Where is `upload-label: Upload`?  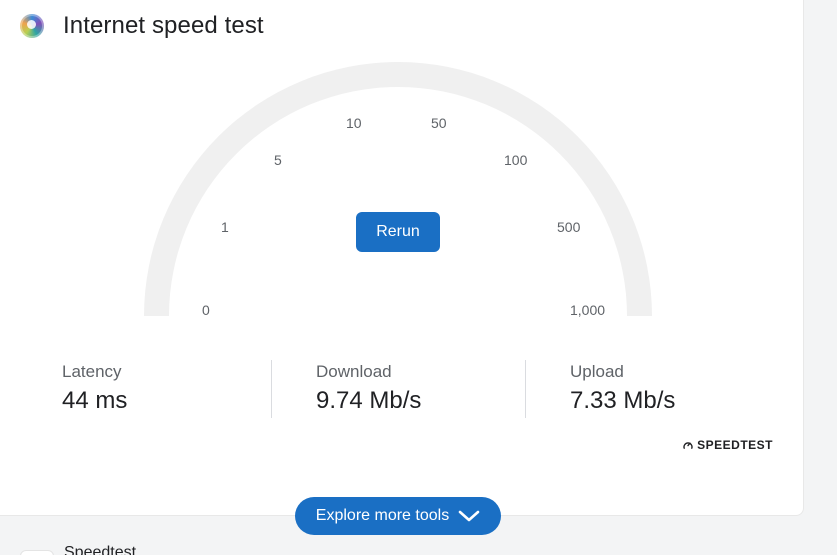
upload-label: Upload is located at coordinates (597, 371).